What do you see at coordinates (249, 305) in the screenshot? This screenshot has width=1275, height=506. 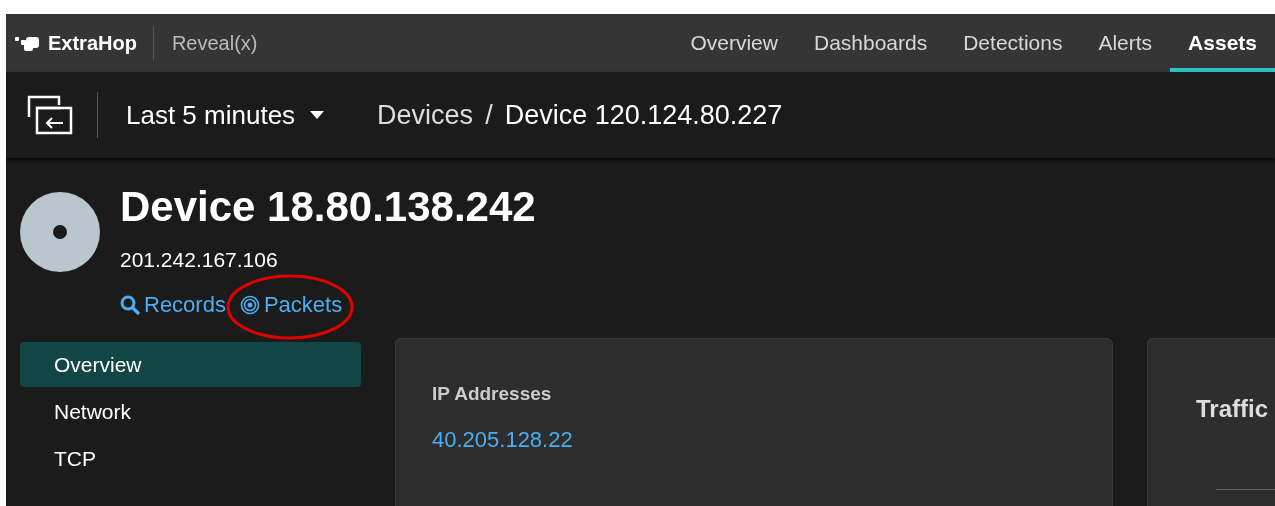 I see `concentric-circles-icon` at bounding box center [249, 305].